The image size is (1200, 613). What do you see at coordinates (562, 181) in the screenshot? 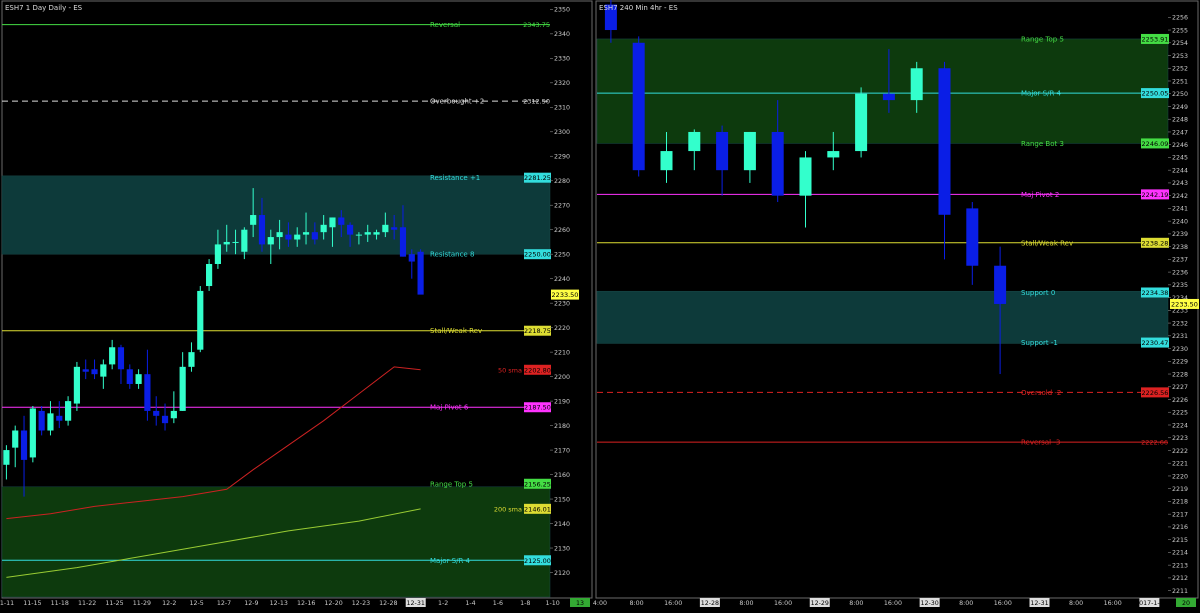
I see `y-tick-label: 2280` at bounding box center [562, 181].